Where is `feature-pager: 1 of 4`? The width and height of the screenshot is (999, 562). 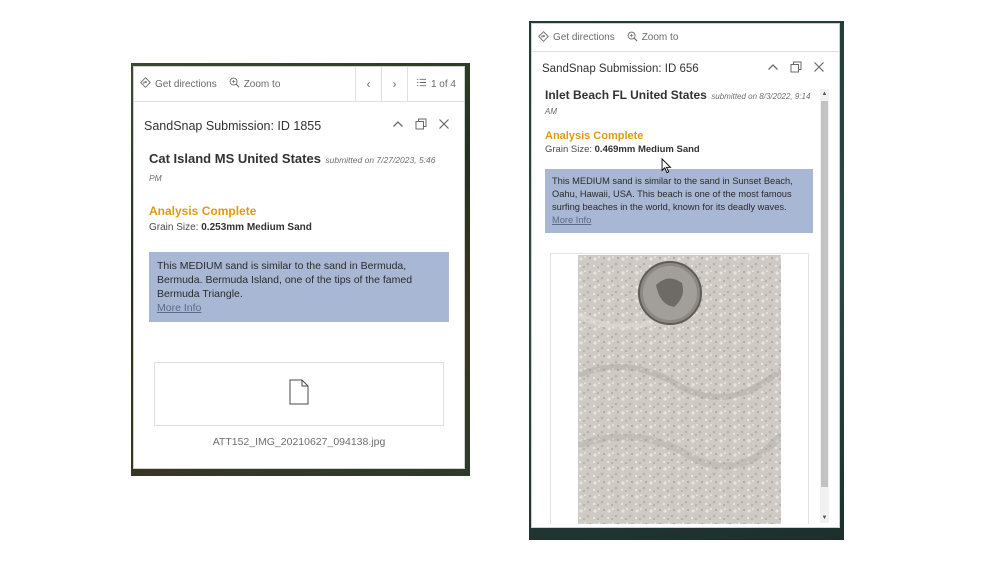 feature-pager: 1 of 4 is located at coordinates (435, 84).